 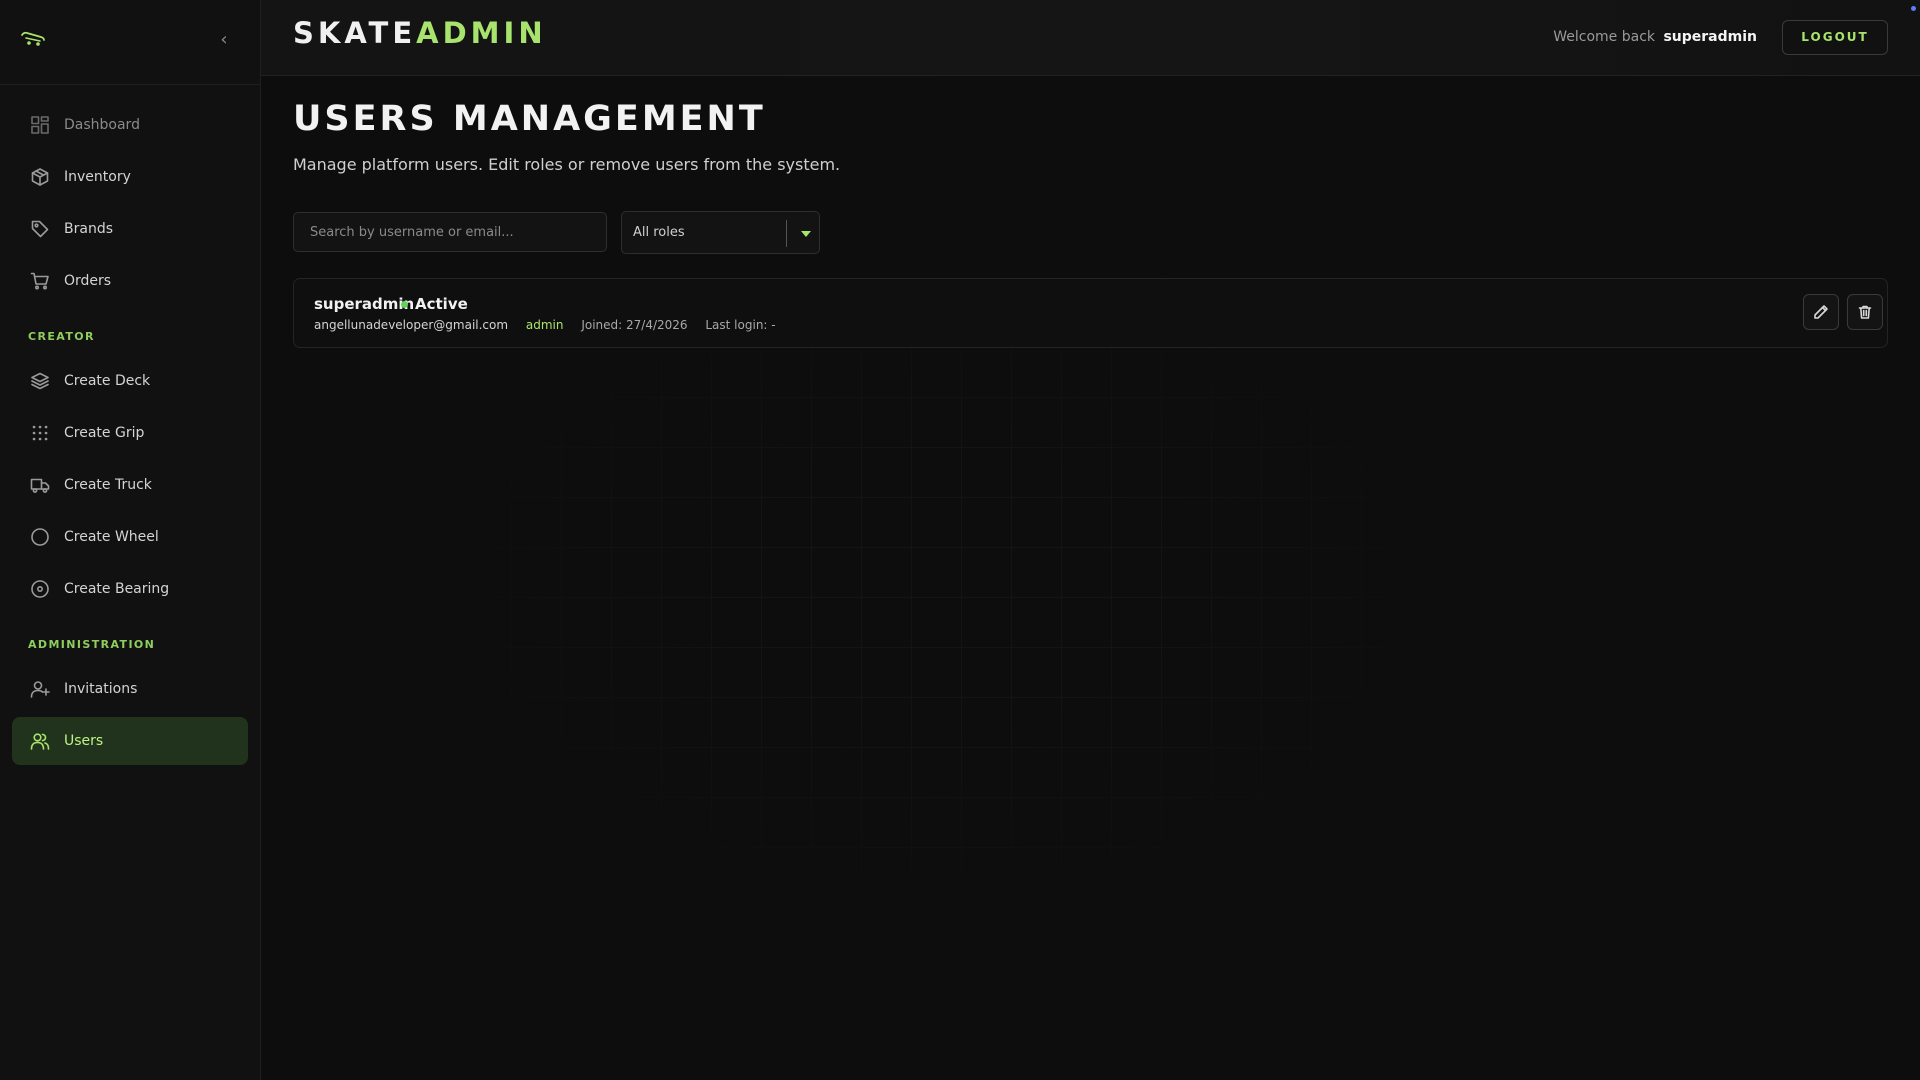 I want to click on status-dot-icon, so click(x=404, y=304).